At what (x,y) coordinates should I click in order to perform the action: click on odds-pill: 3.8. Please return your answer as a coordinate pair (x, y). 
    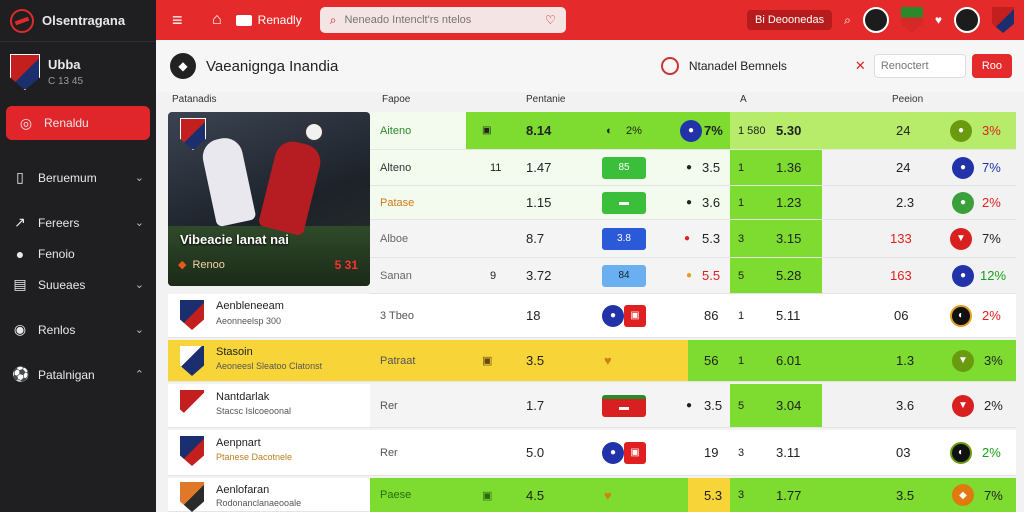
    Looking at the image, I should click on (624, 238).